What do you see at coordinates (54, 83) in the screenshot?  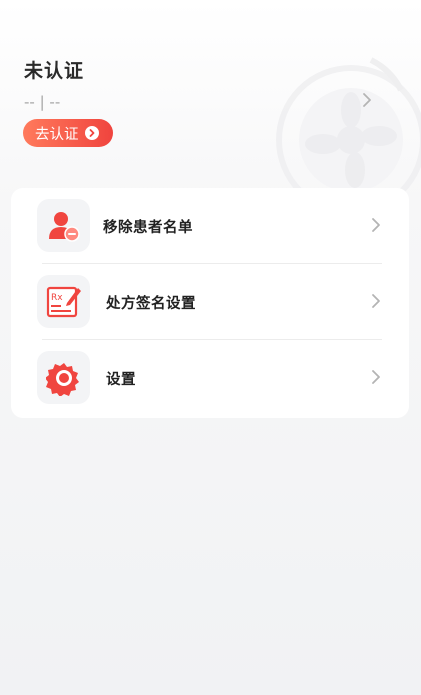 I see `profile-section: 未认证 -- | --` at bounding box center [54, 83].